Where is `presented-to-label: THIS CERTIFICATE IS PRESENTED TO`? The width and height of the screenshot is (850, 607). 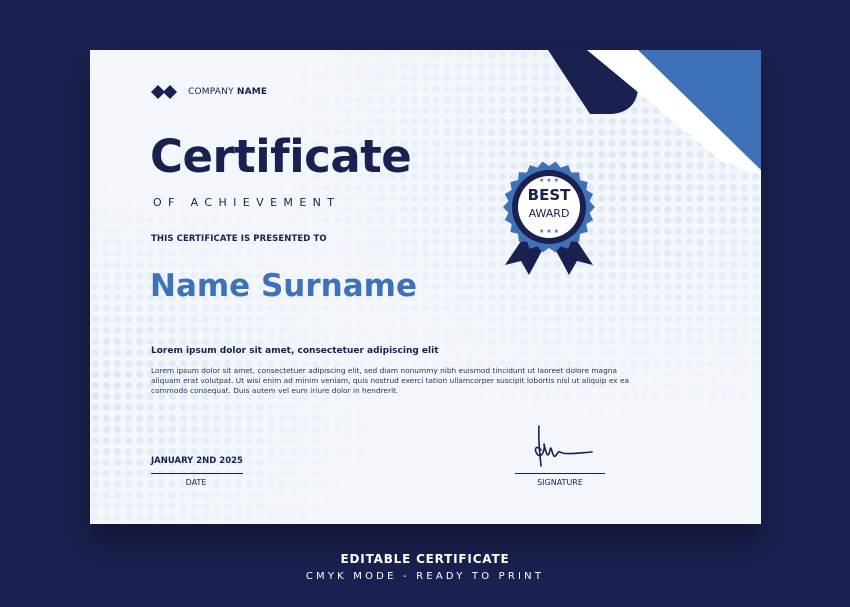
presented-to-label: THIS CERTIFICATE IS PRESENTED TO is located at coordinates (239, 239).